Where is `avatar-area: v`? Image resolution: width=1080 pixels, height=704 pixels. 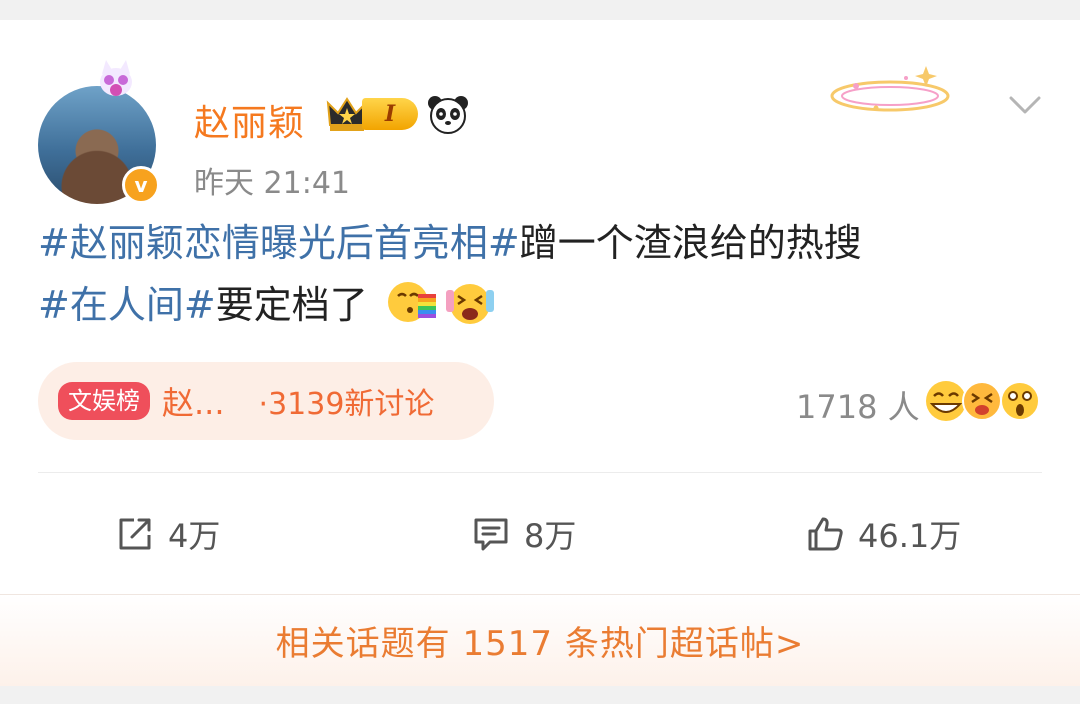 avatar-area: v is located at coordinates (99, 130).